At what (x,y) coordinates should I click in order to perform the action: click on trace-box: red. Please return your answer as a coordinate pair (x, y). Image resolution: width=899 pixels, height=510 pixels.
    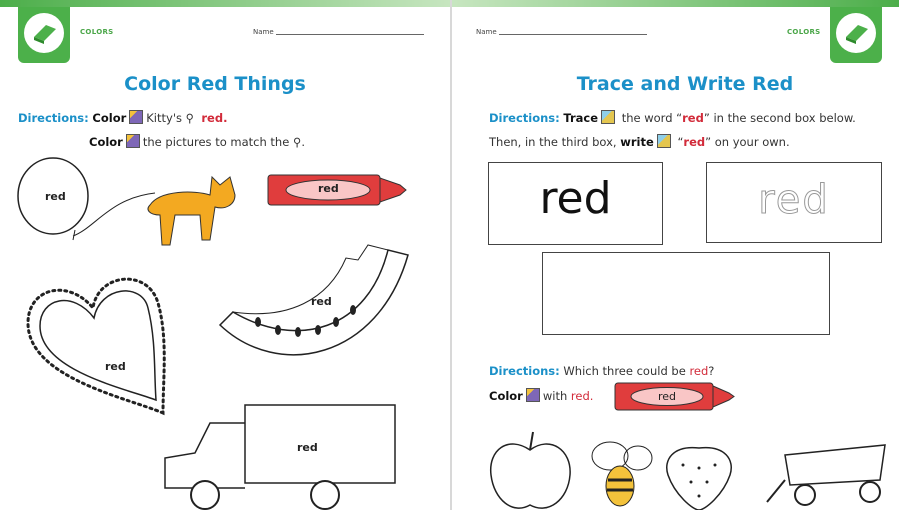
    Looking at the image, I should click on (794, 202).